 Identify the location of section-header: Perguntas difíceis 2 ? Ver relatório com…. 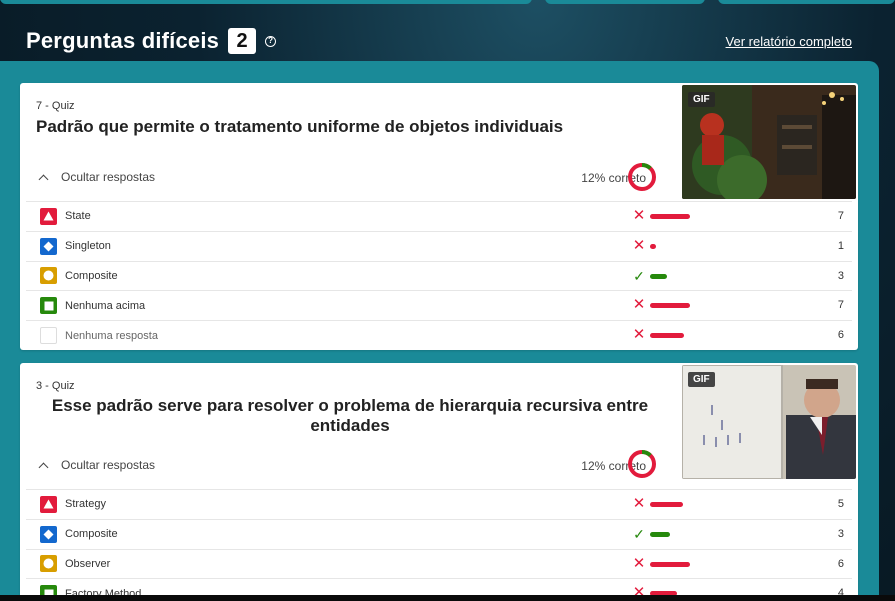
(439, 41).